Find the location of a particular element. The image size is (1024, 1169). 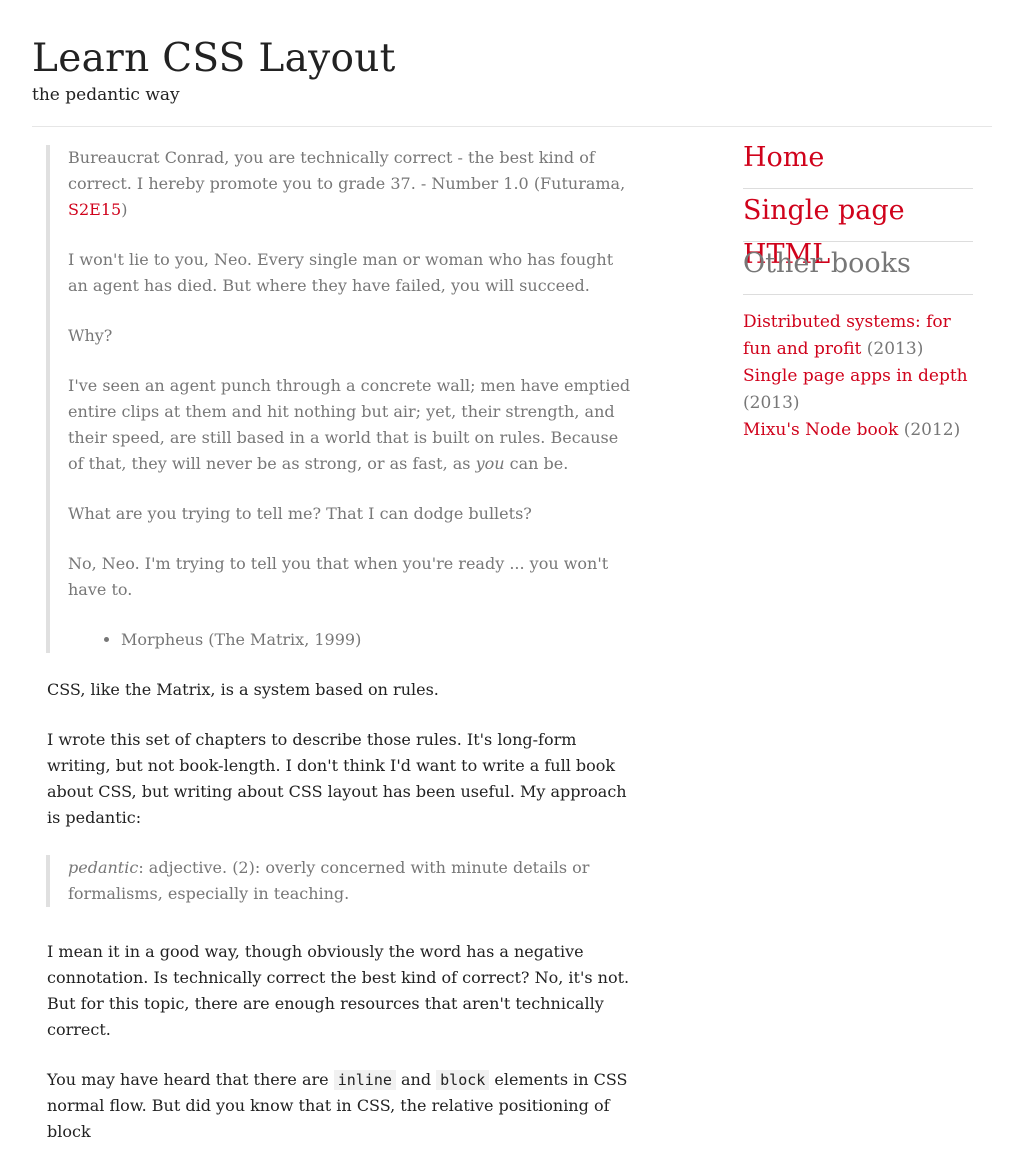

body-text: and is located at coordinates (416, 1079).